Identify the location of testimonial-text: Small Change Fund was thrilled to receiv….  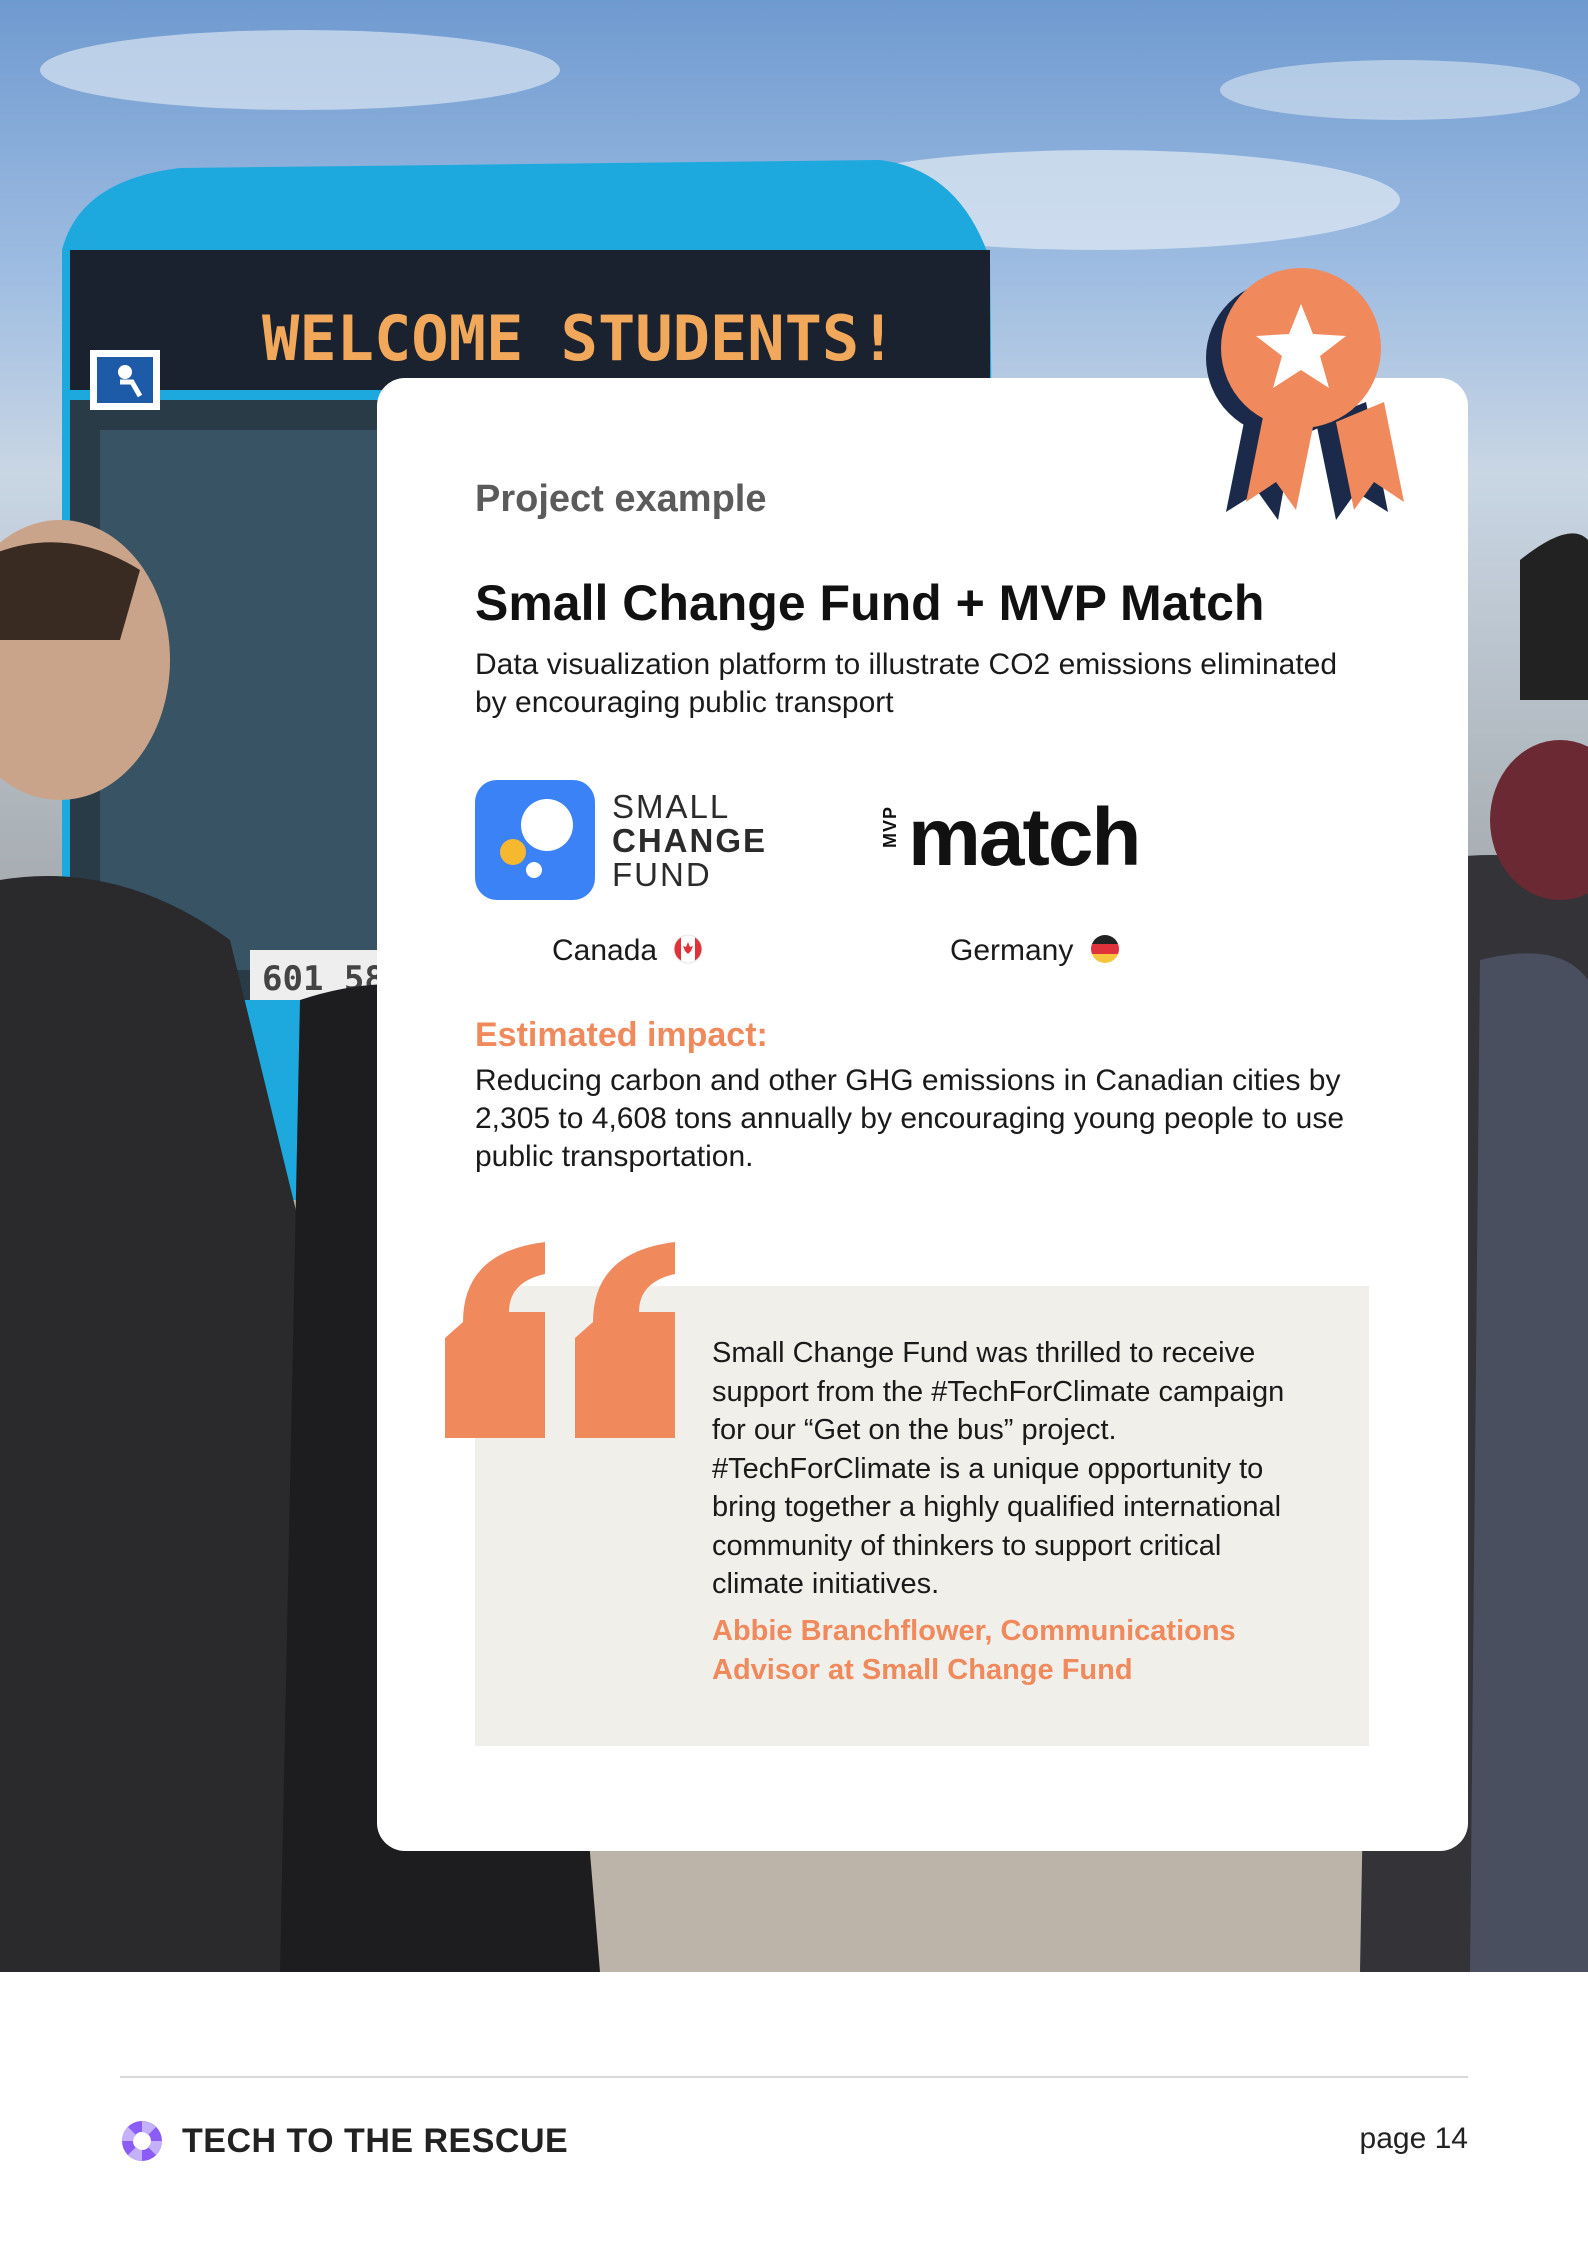
(998, 1468).